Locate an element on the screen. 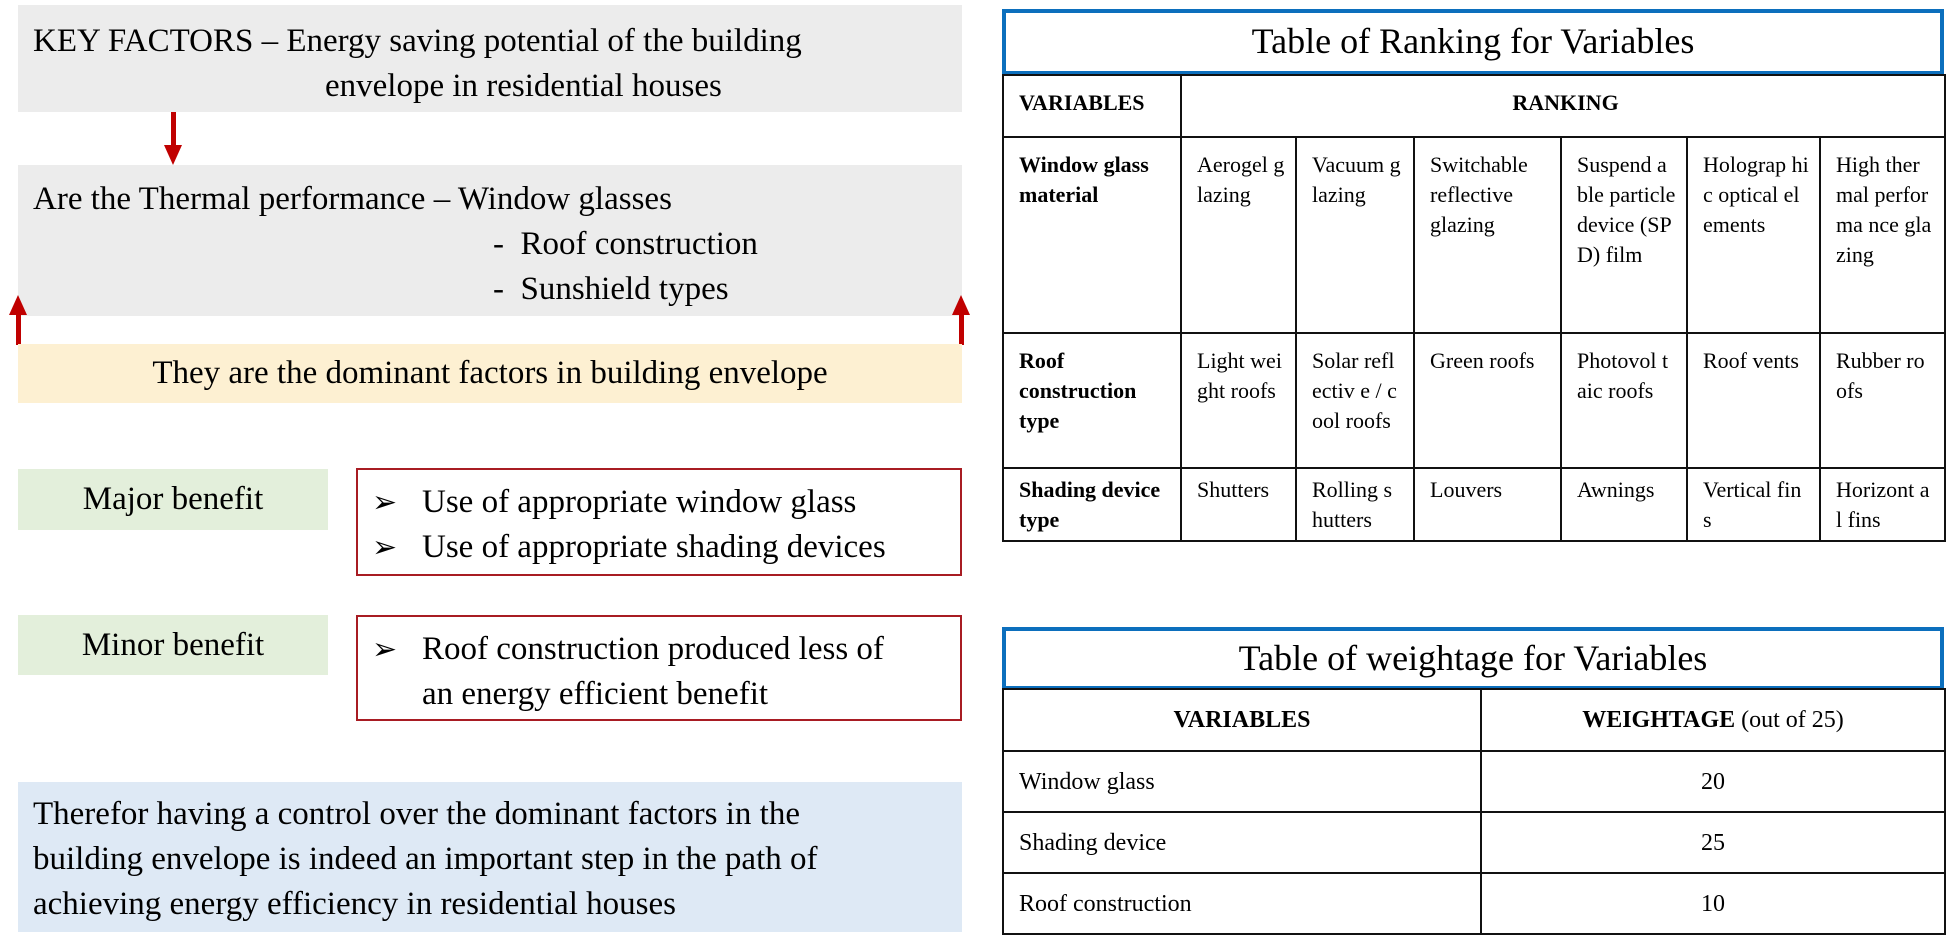 This screenshot has height=947, width=1946. rank-cell: Suspend able particle device (SPD) film is located at coordinates (1624, 235).